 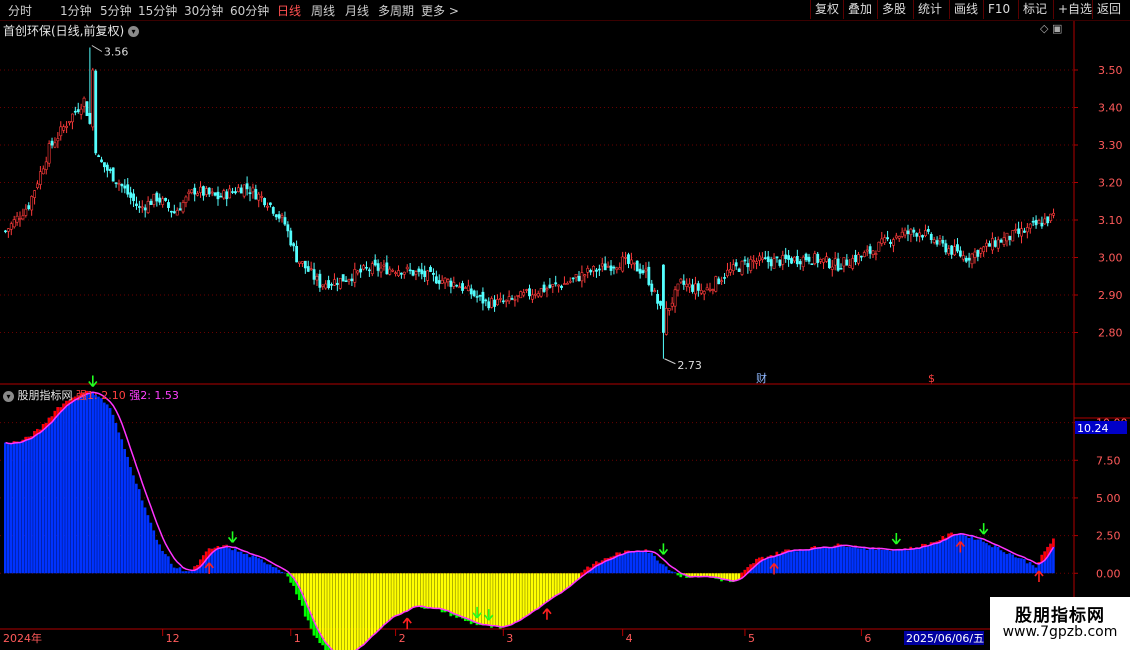 I want to click on diamond-icon: ◇, so click(x=1044, y=28).